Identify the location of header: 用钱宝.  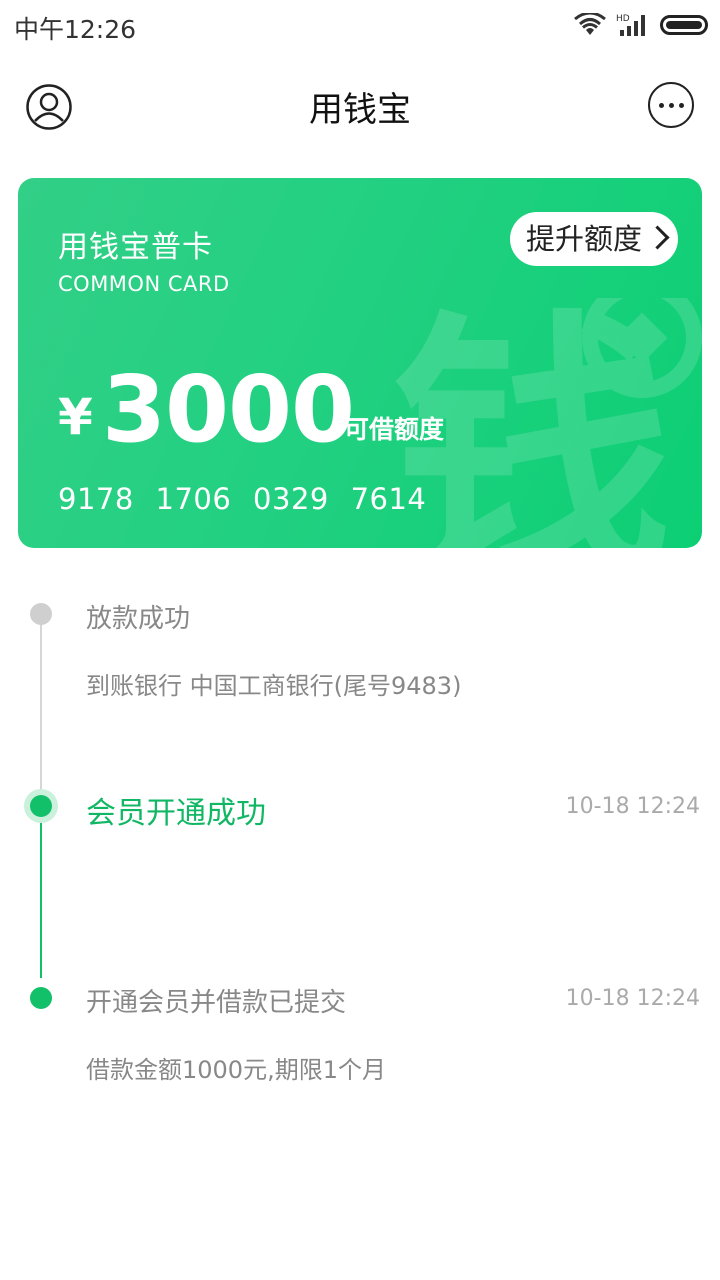
(360, 106).